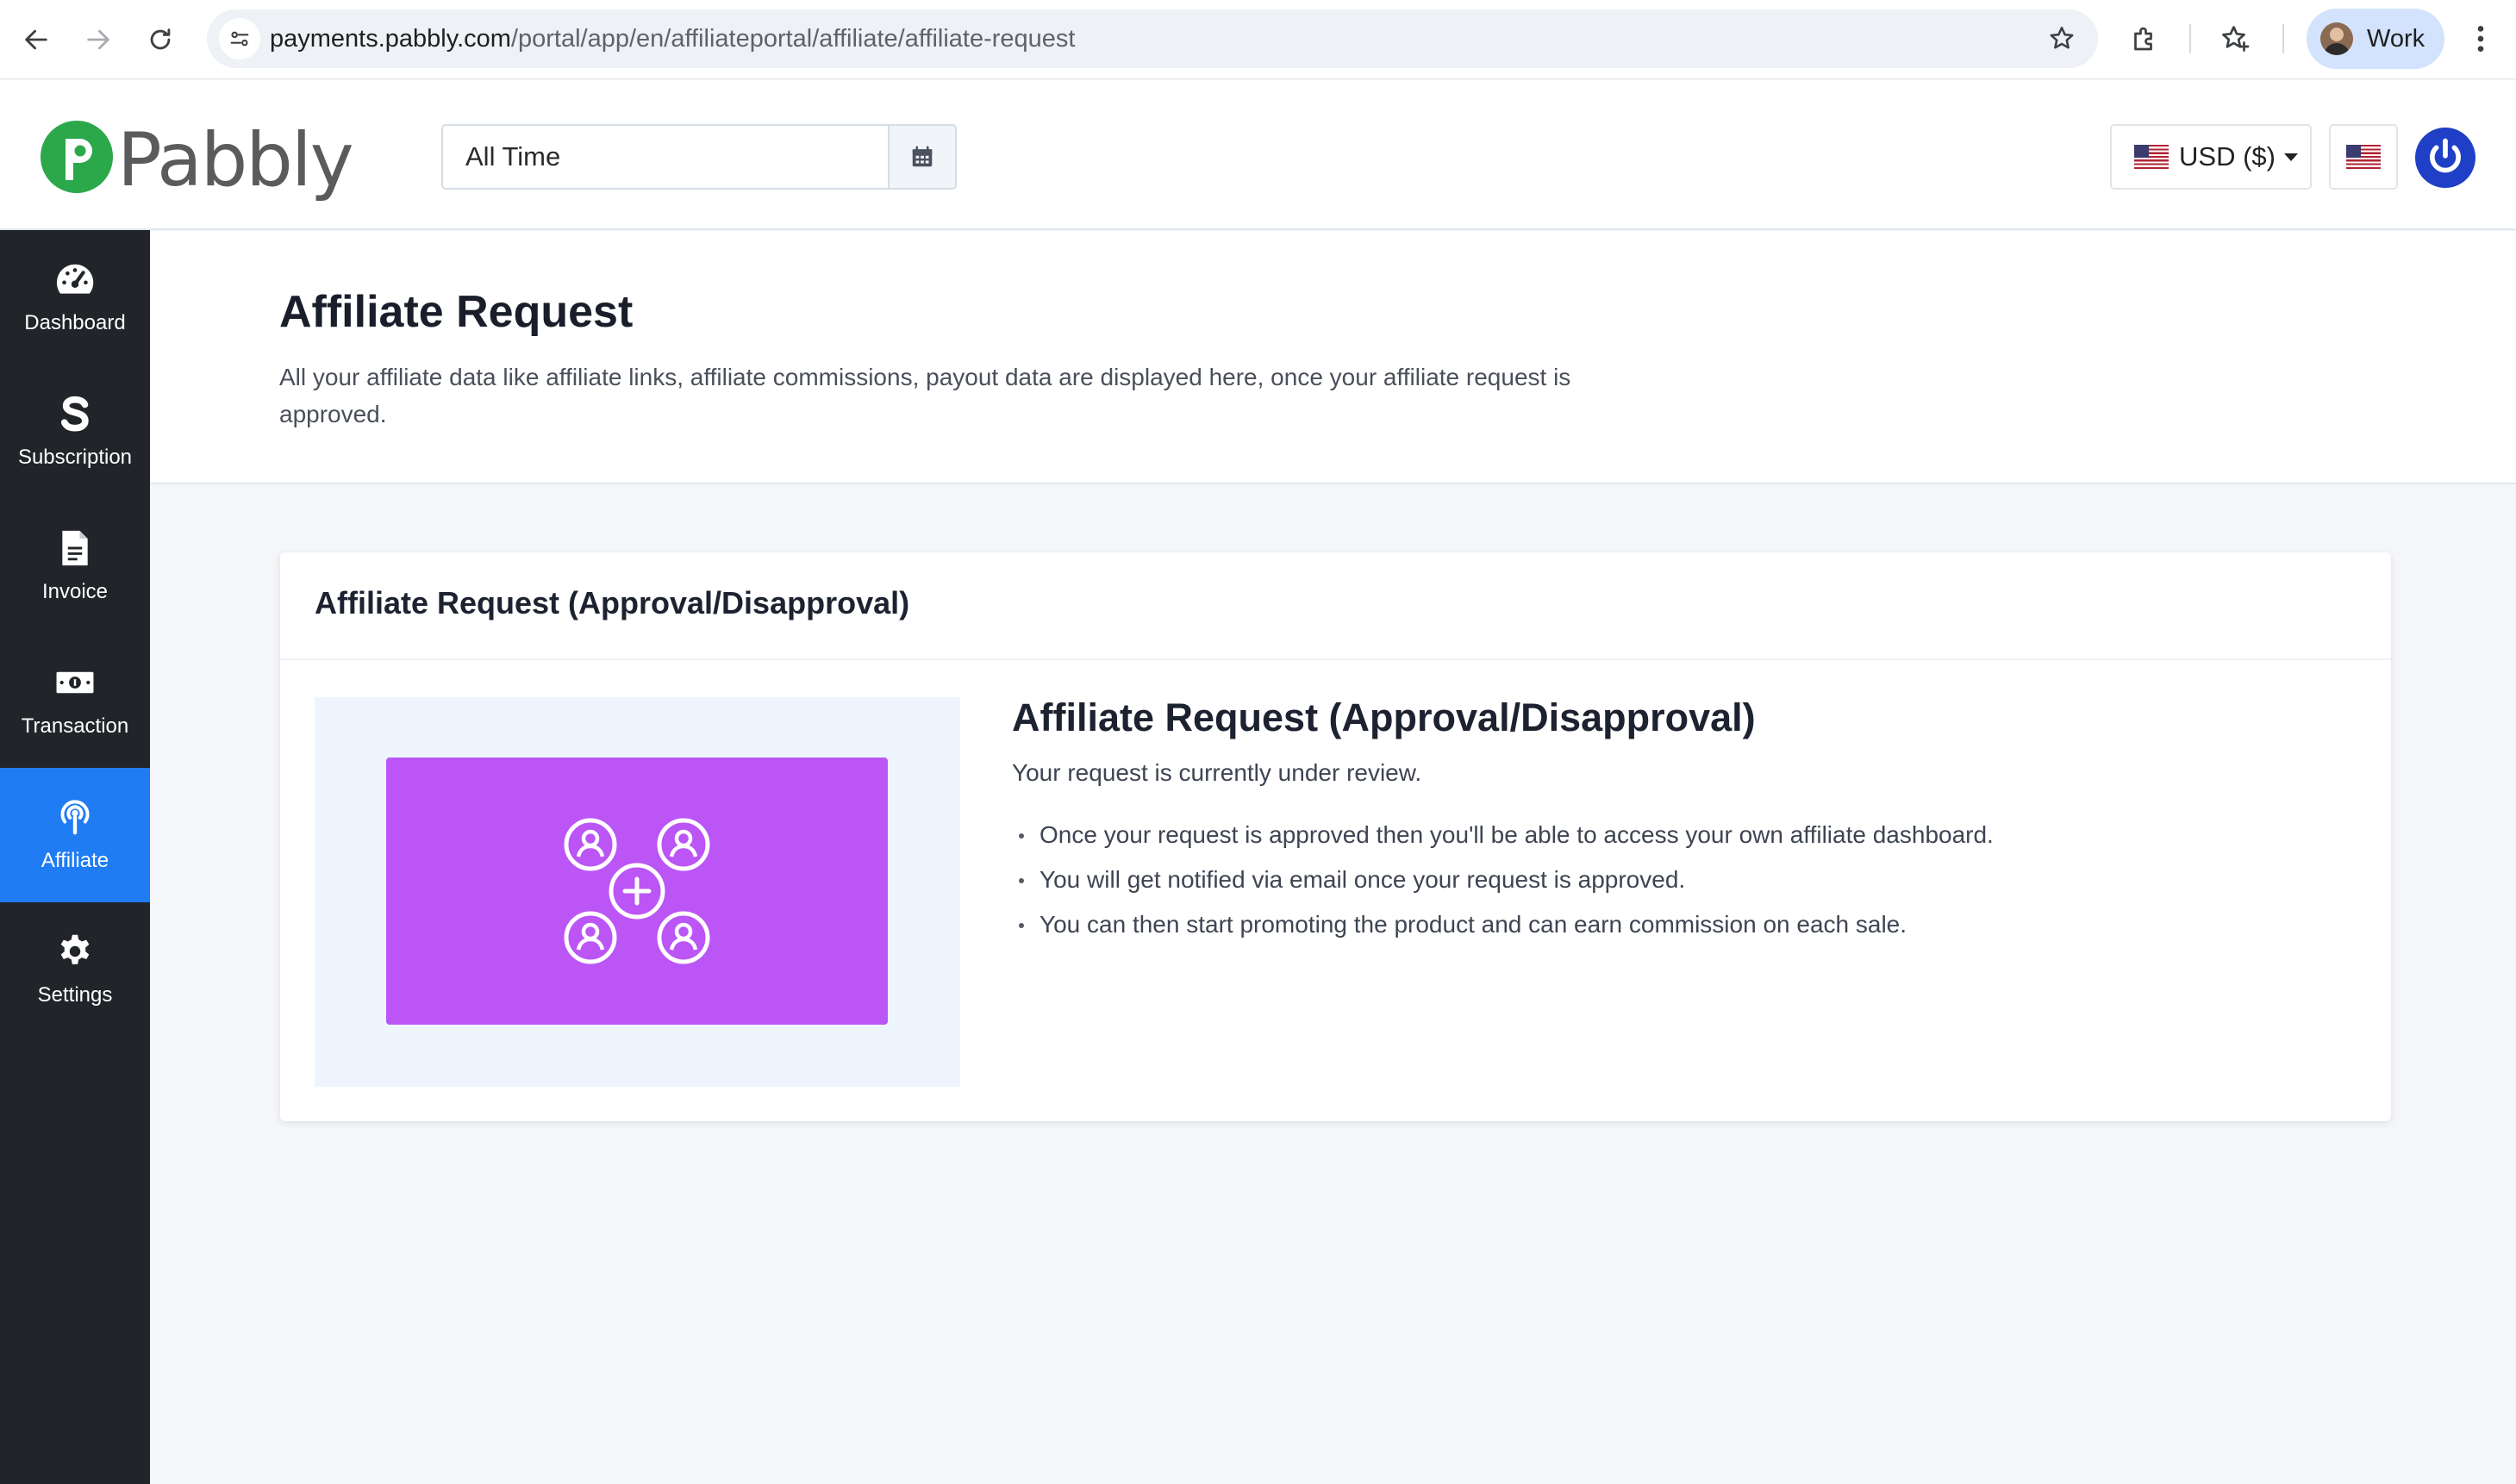 The height and width of the screenshot is (1484, 2516). What do you see at coordinates (2062, 39) in the screenshot?
I see `bookmark-star-icon` at bounding box center [2062, 39].